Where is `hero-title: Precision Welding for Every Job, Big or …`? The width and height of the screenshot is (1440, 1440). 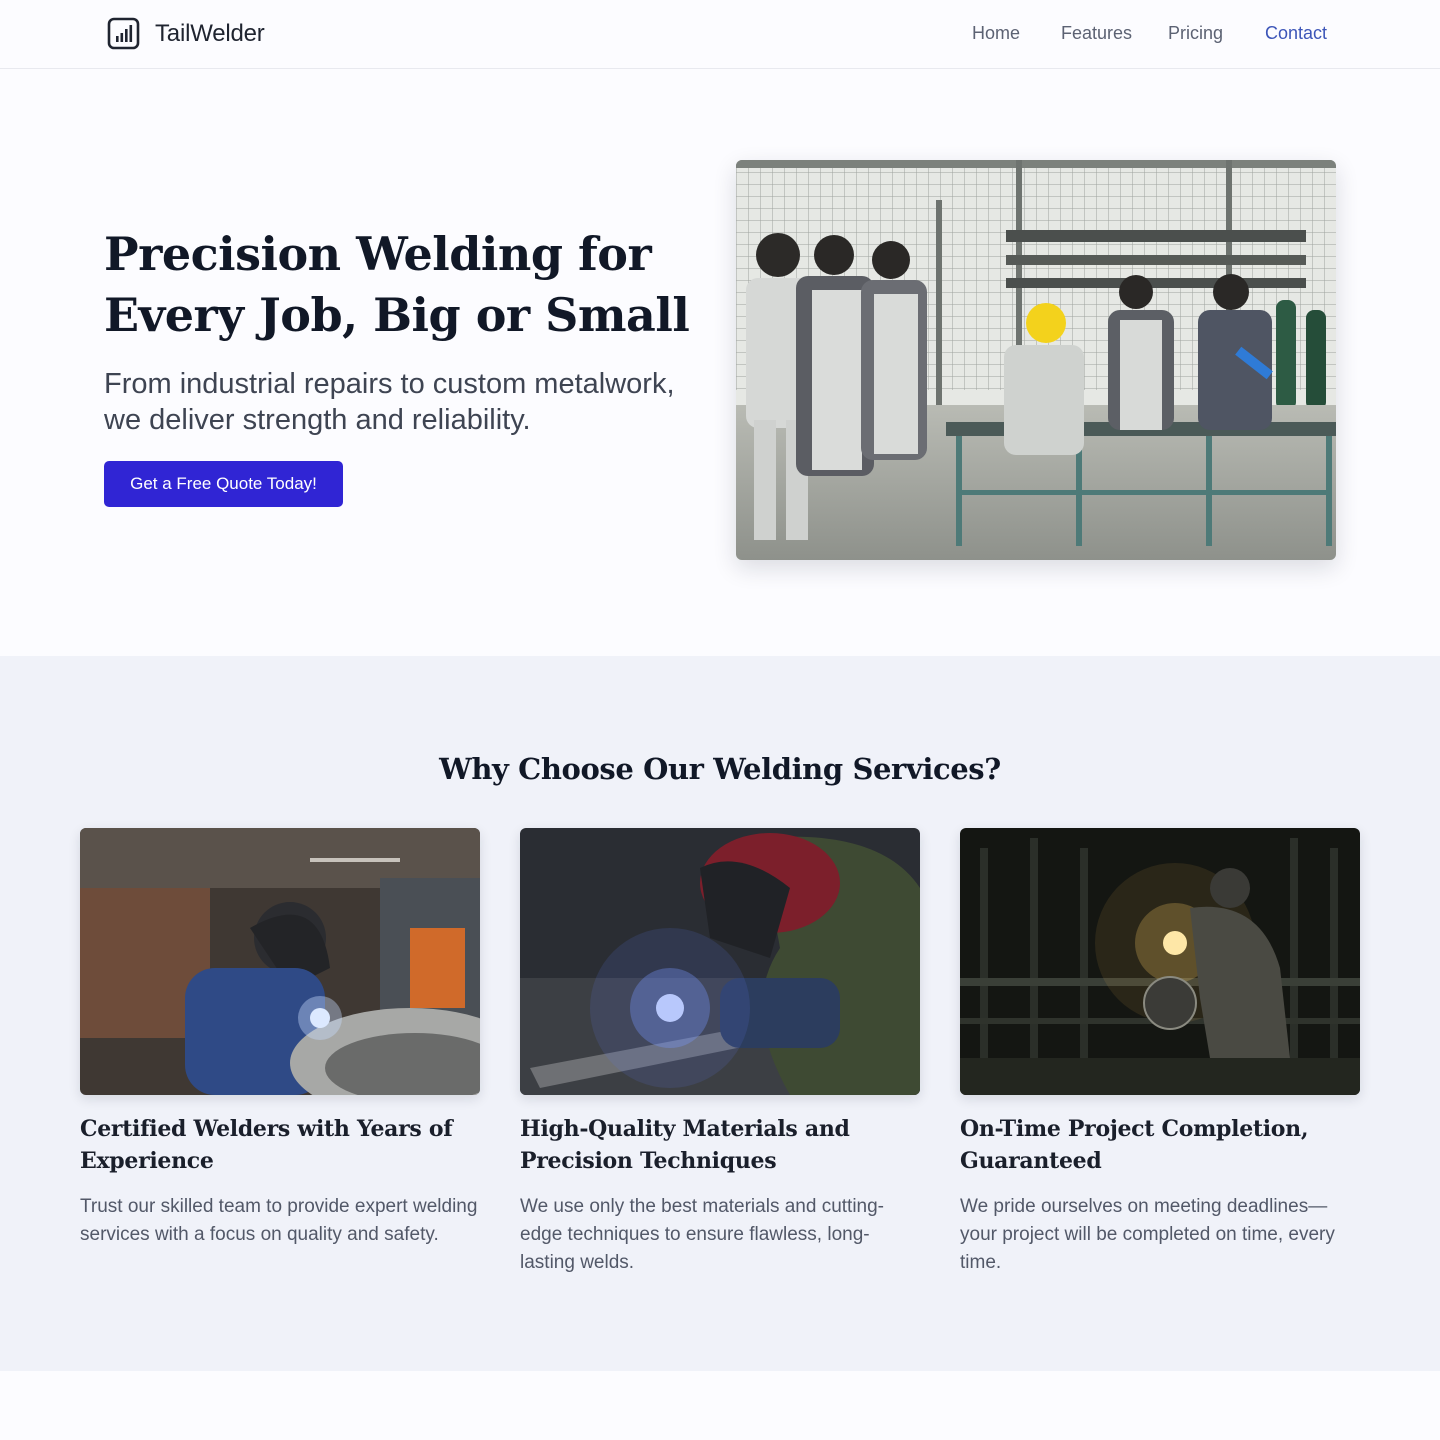 hero-title: Precision Welding for Every Job, Big or … is located at coordinates (404, 285).